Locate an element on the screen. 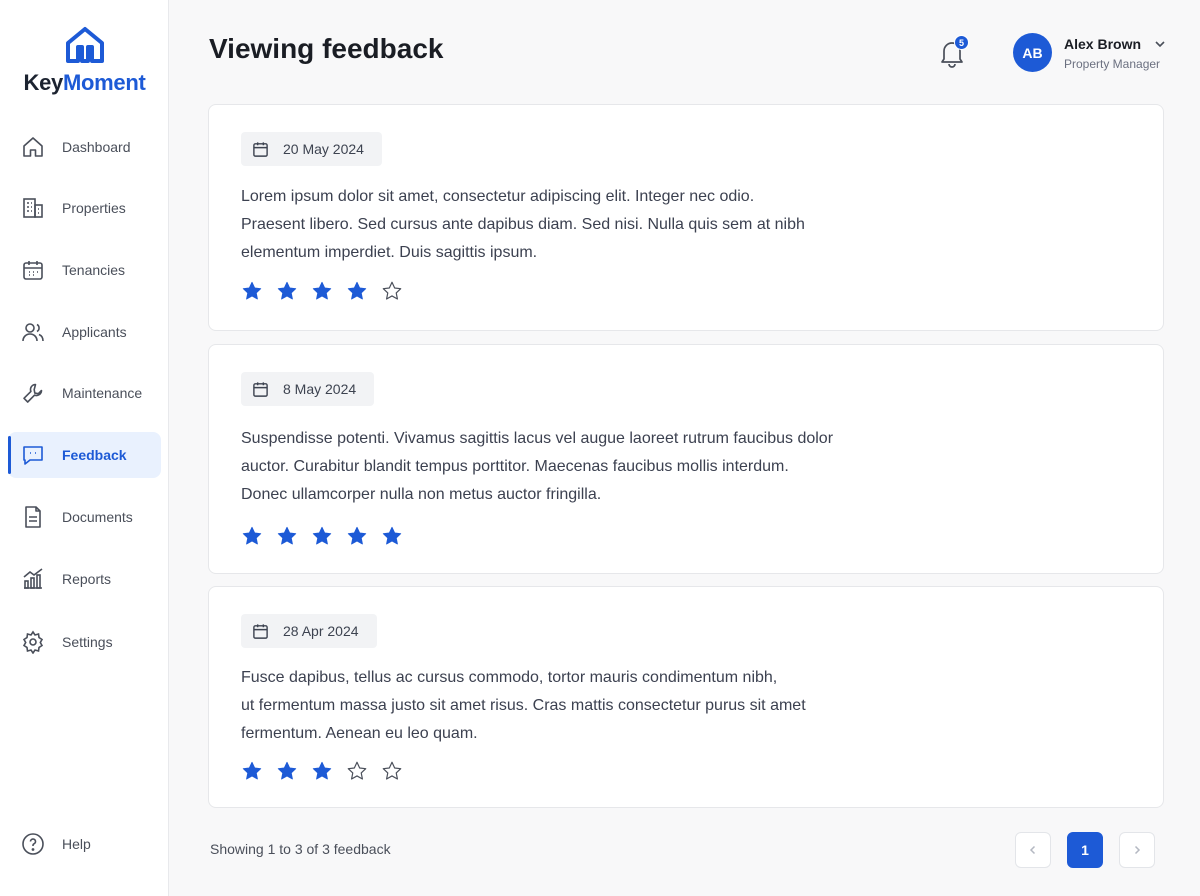  sidebar-item-properties: Properties is located at coordinates (84, 208).